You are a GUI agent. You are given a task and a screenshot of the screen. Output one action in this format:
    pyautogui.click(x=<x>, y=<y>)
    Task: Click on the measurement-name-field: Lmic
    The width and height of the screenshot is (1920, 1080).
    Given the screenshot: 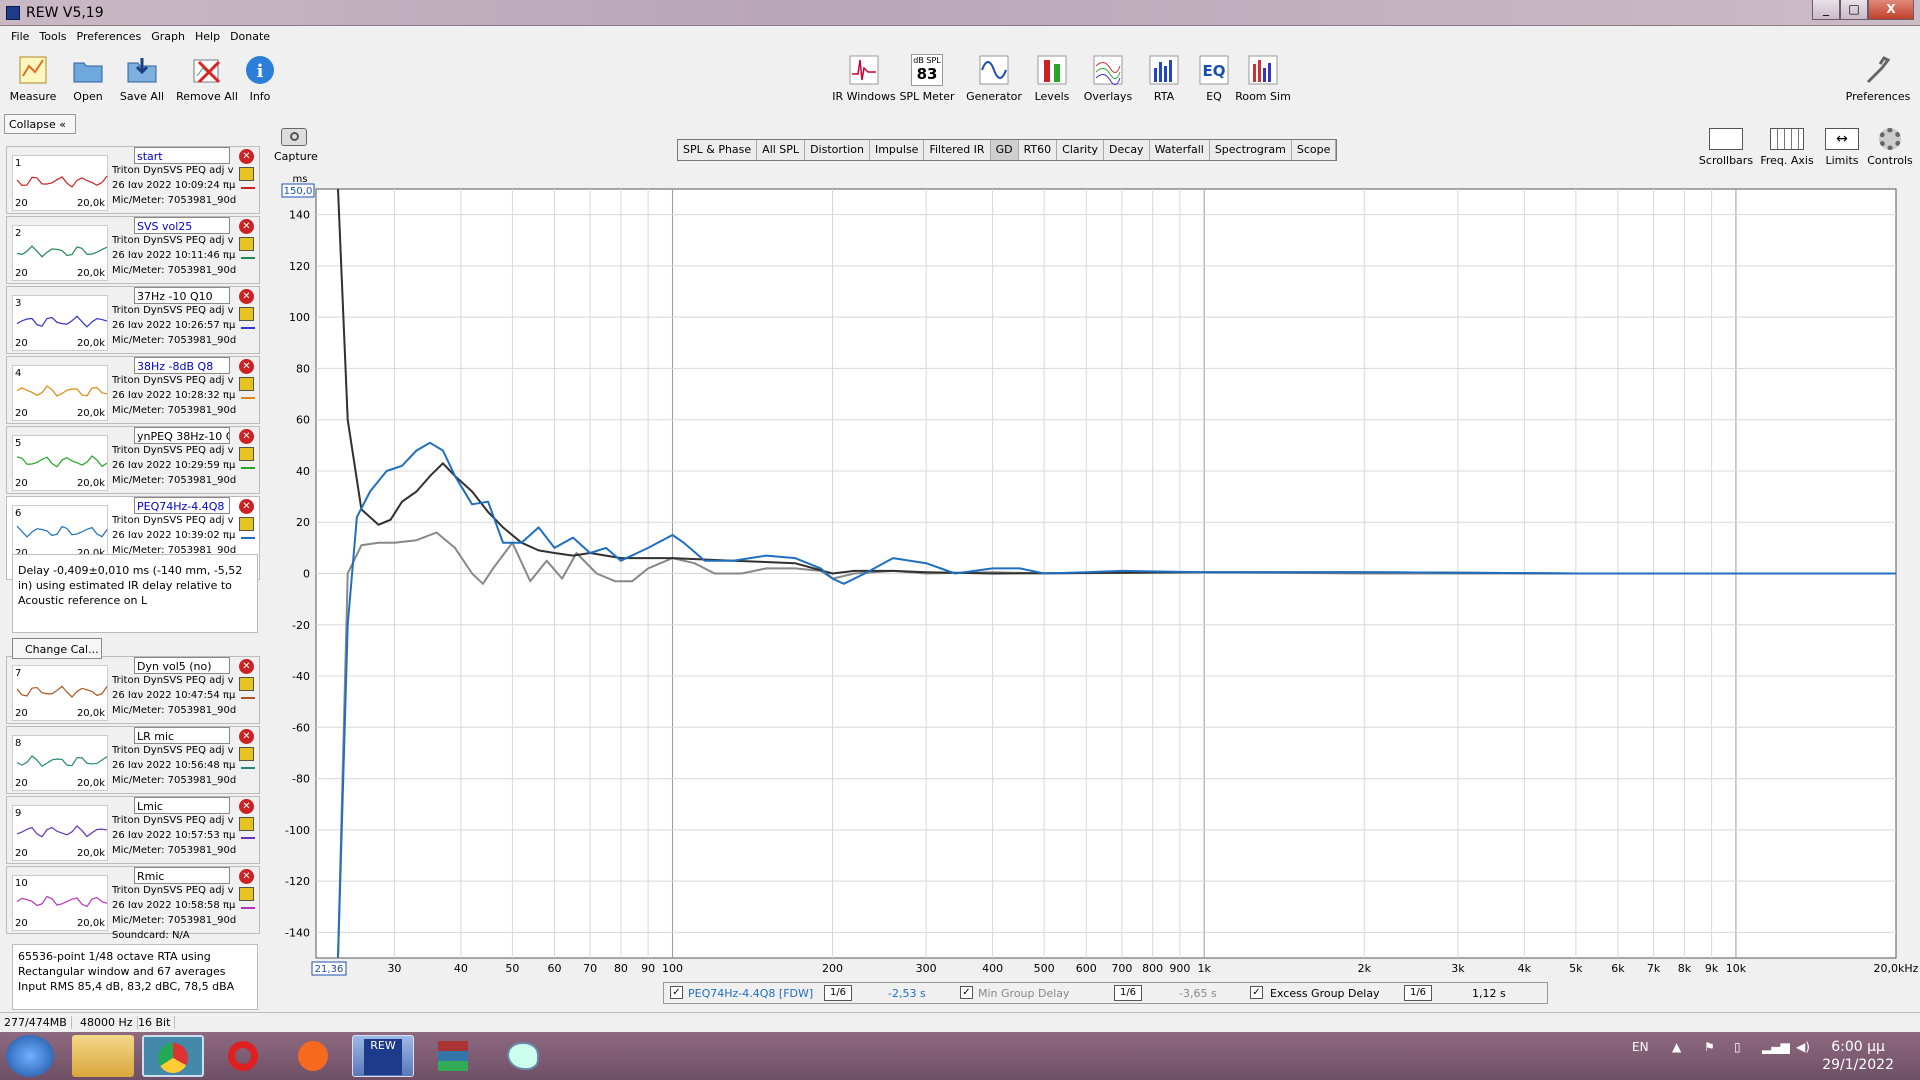 What is the action you would take?
    pyautogui.click(x=182, y=805)
    